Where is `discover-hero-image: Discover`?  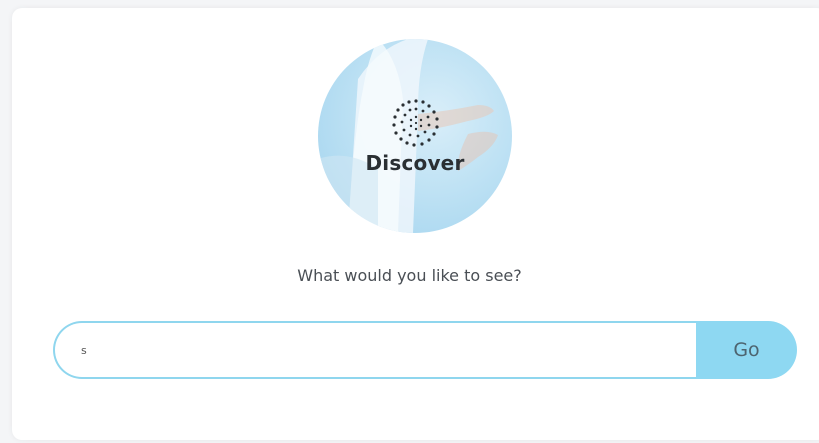
discover-hero-image: Discover is located at coordinates (415, 136).